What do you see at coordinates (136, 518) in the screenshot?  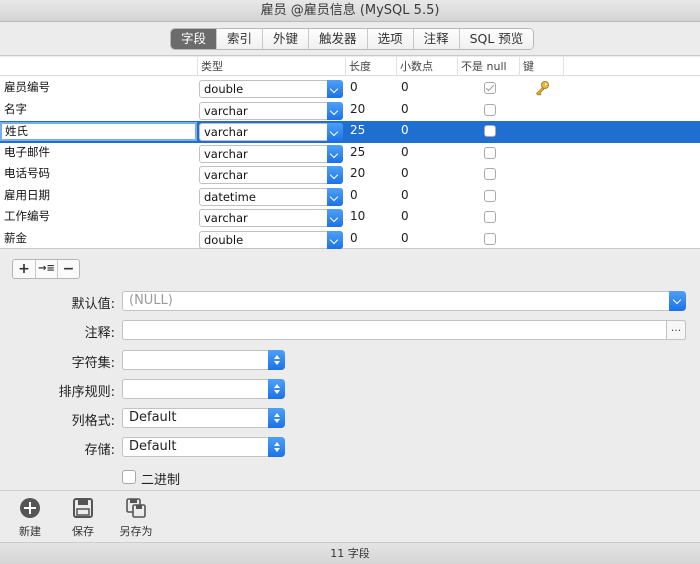 I see `save-as-button: 另存为` at bounding box center [136, 518].